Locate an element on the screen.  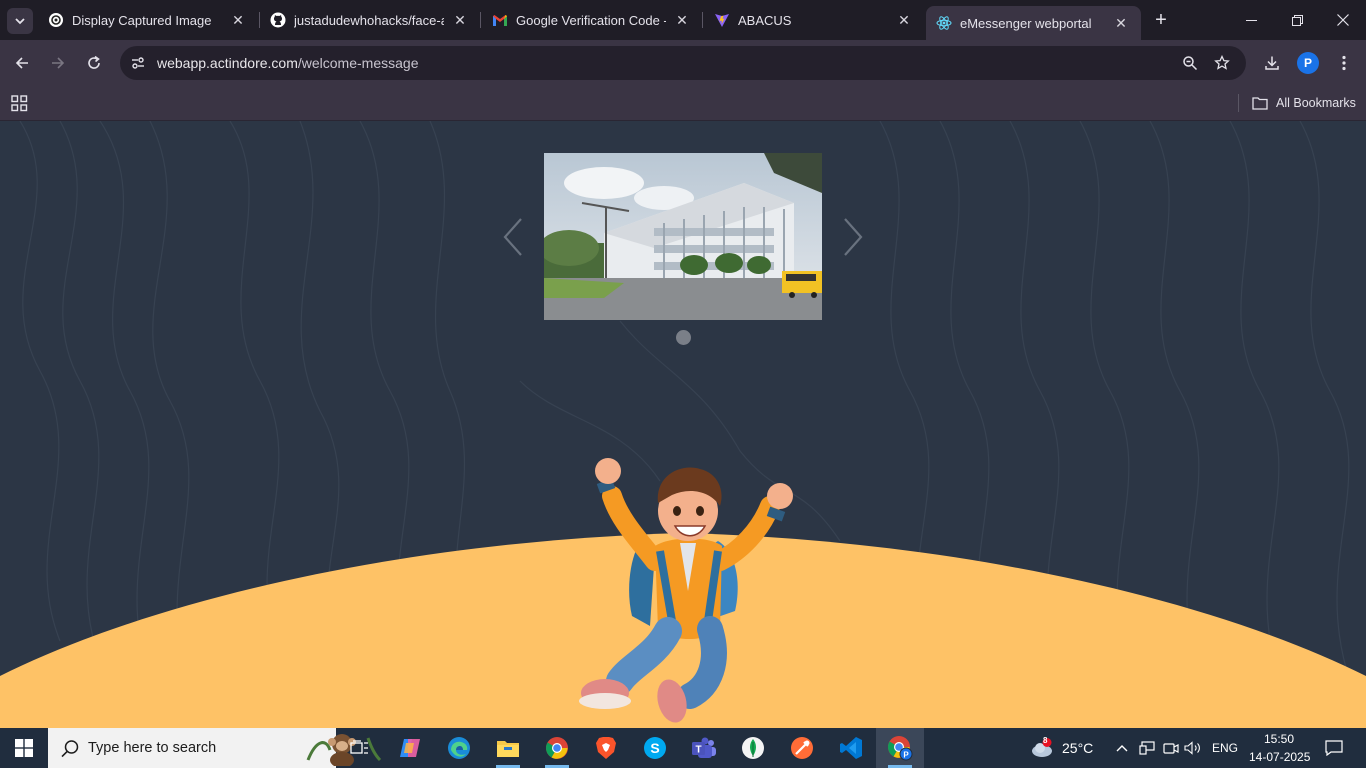
browser-toolbar: webapp.actindore.com/welcome-message P is located at coordinates (683, 63).